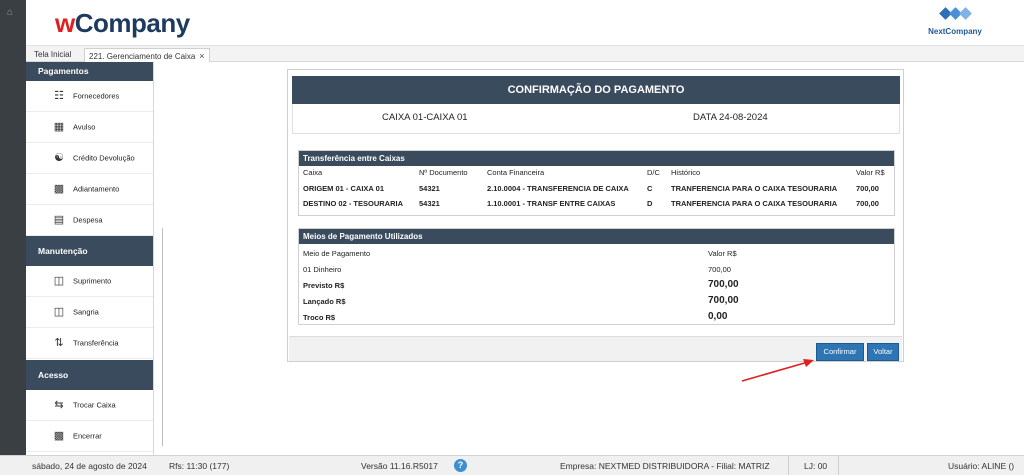 This screenshot has width=1024, height=475. I want to click on home-icon: ⌂, so click(10, 12).